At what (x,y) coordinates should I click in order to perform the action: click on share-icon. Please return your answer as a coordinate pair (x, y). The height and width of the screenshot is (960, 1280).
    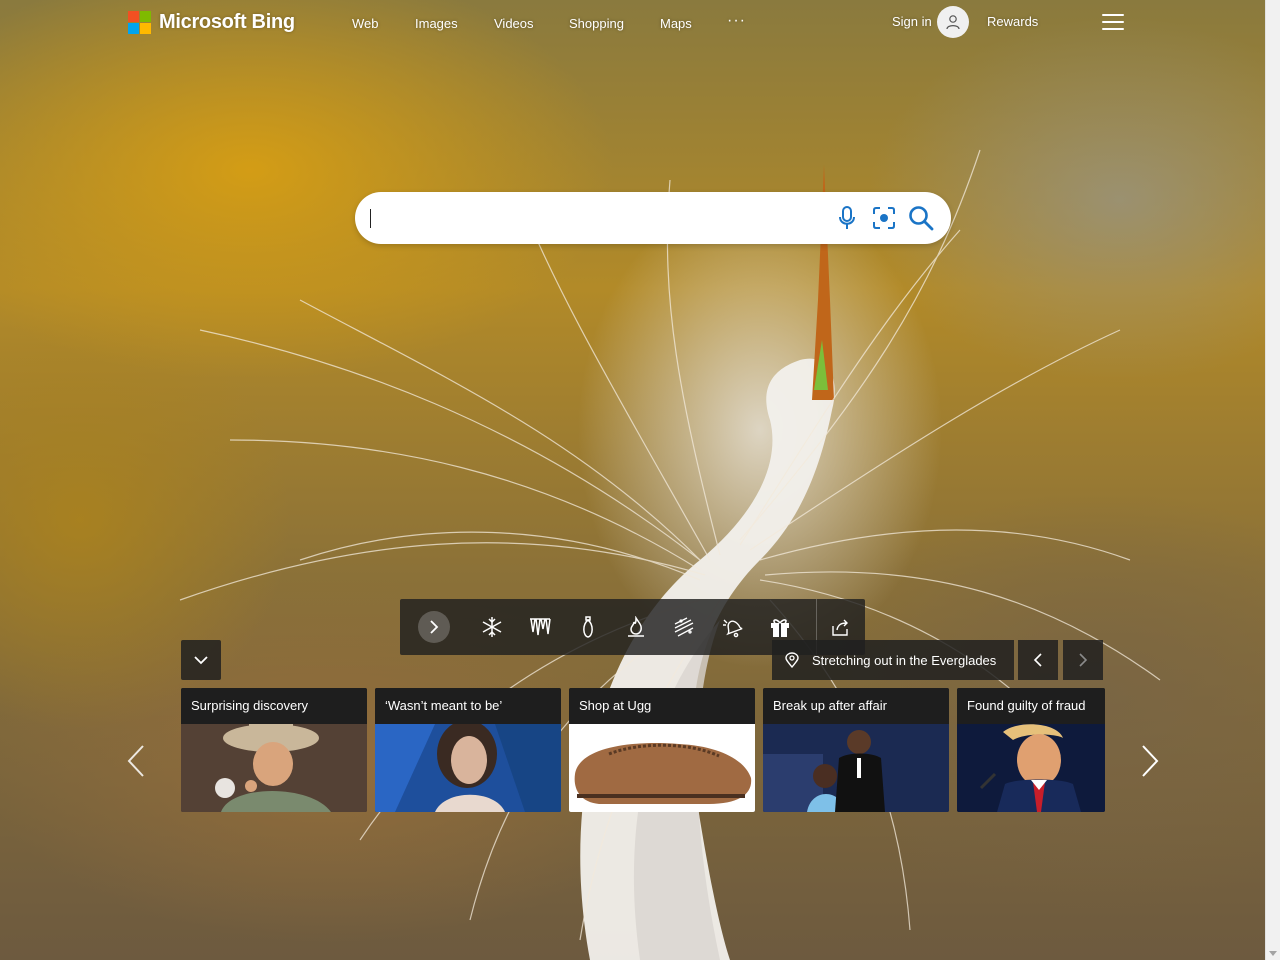
    Looking at the image, I should click on (840, 627).